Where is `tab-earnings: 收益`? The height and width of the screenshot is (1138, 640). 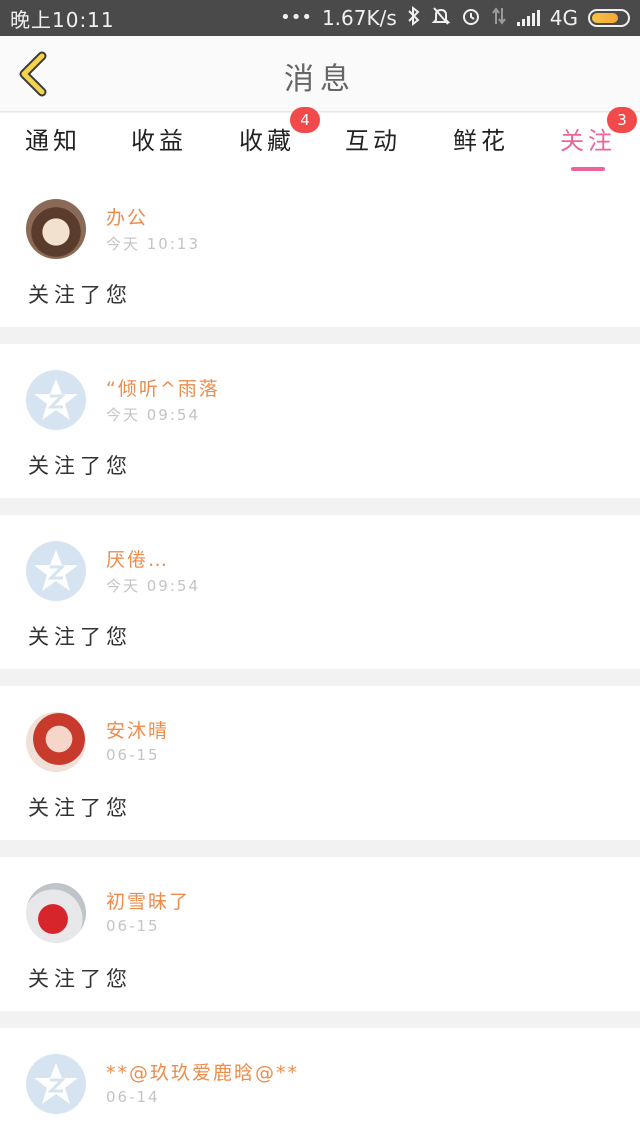 tab-earnings: 收益 is located at coordinates (159, 143).